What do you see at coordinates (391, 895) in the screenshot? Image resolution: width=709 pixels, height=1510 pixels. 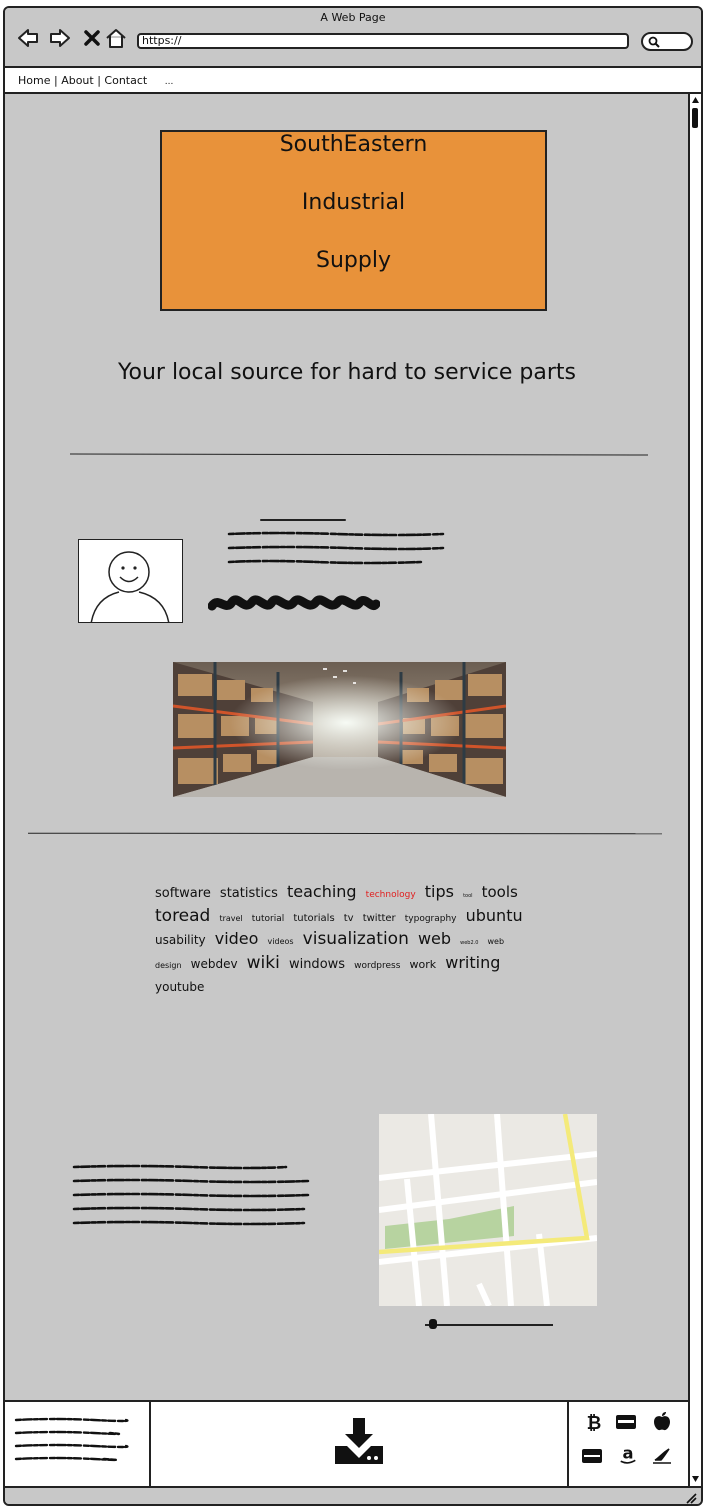 I see `tag-link: technology` at bounding box center [391, 895].